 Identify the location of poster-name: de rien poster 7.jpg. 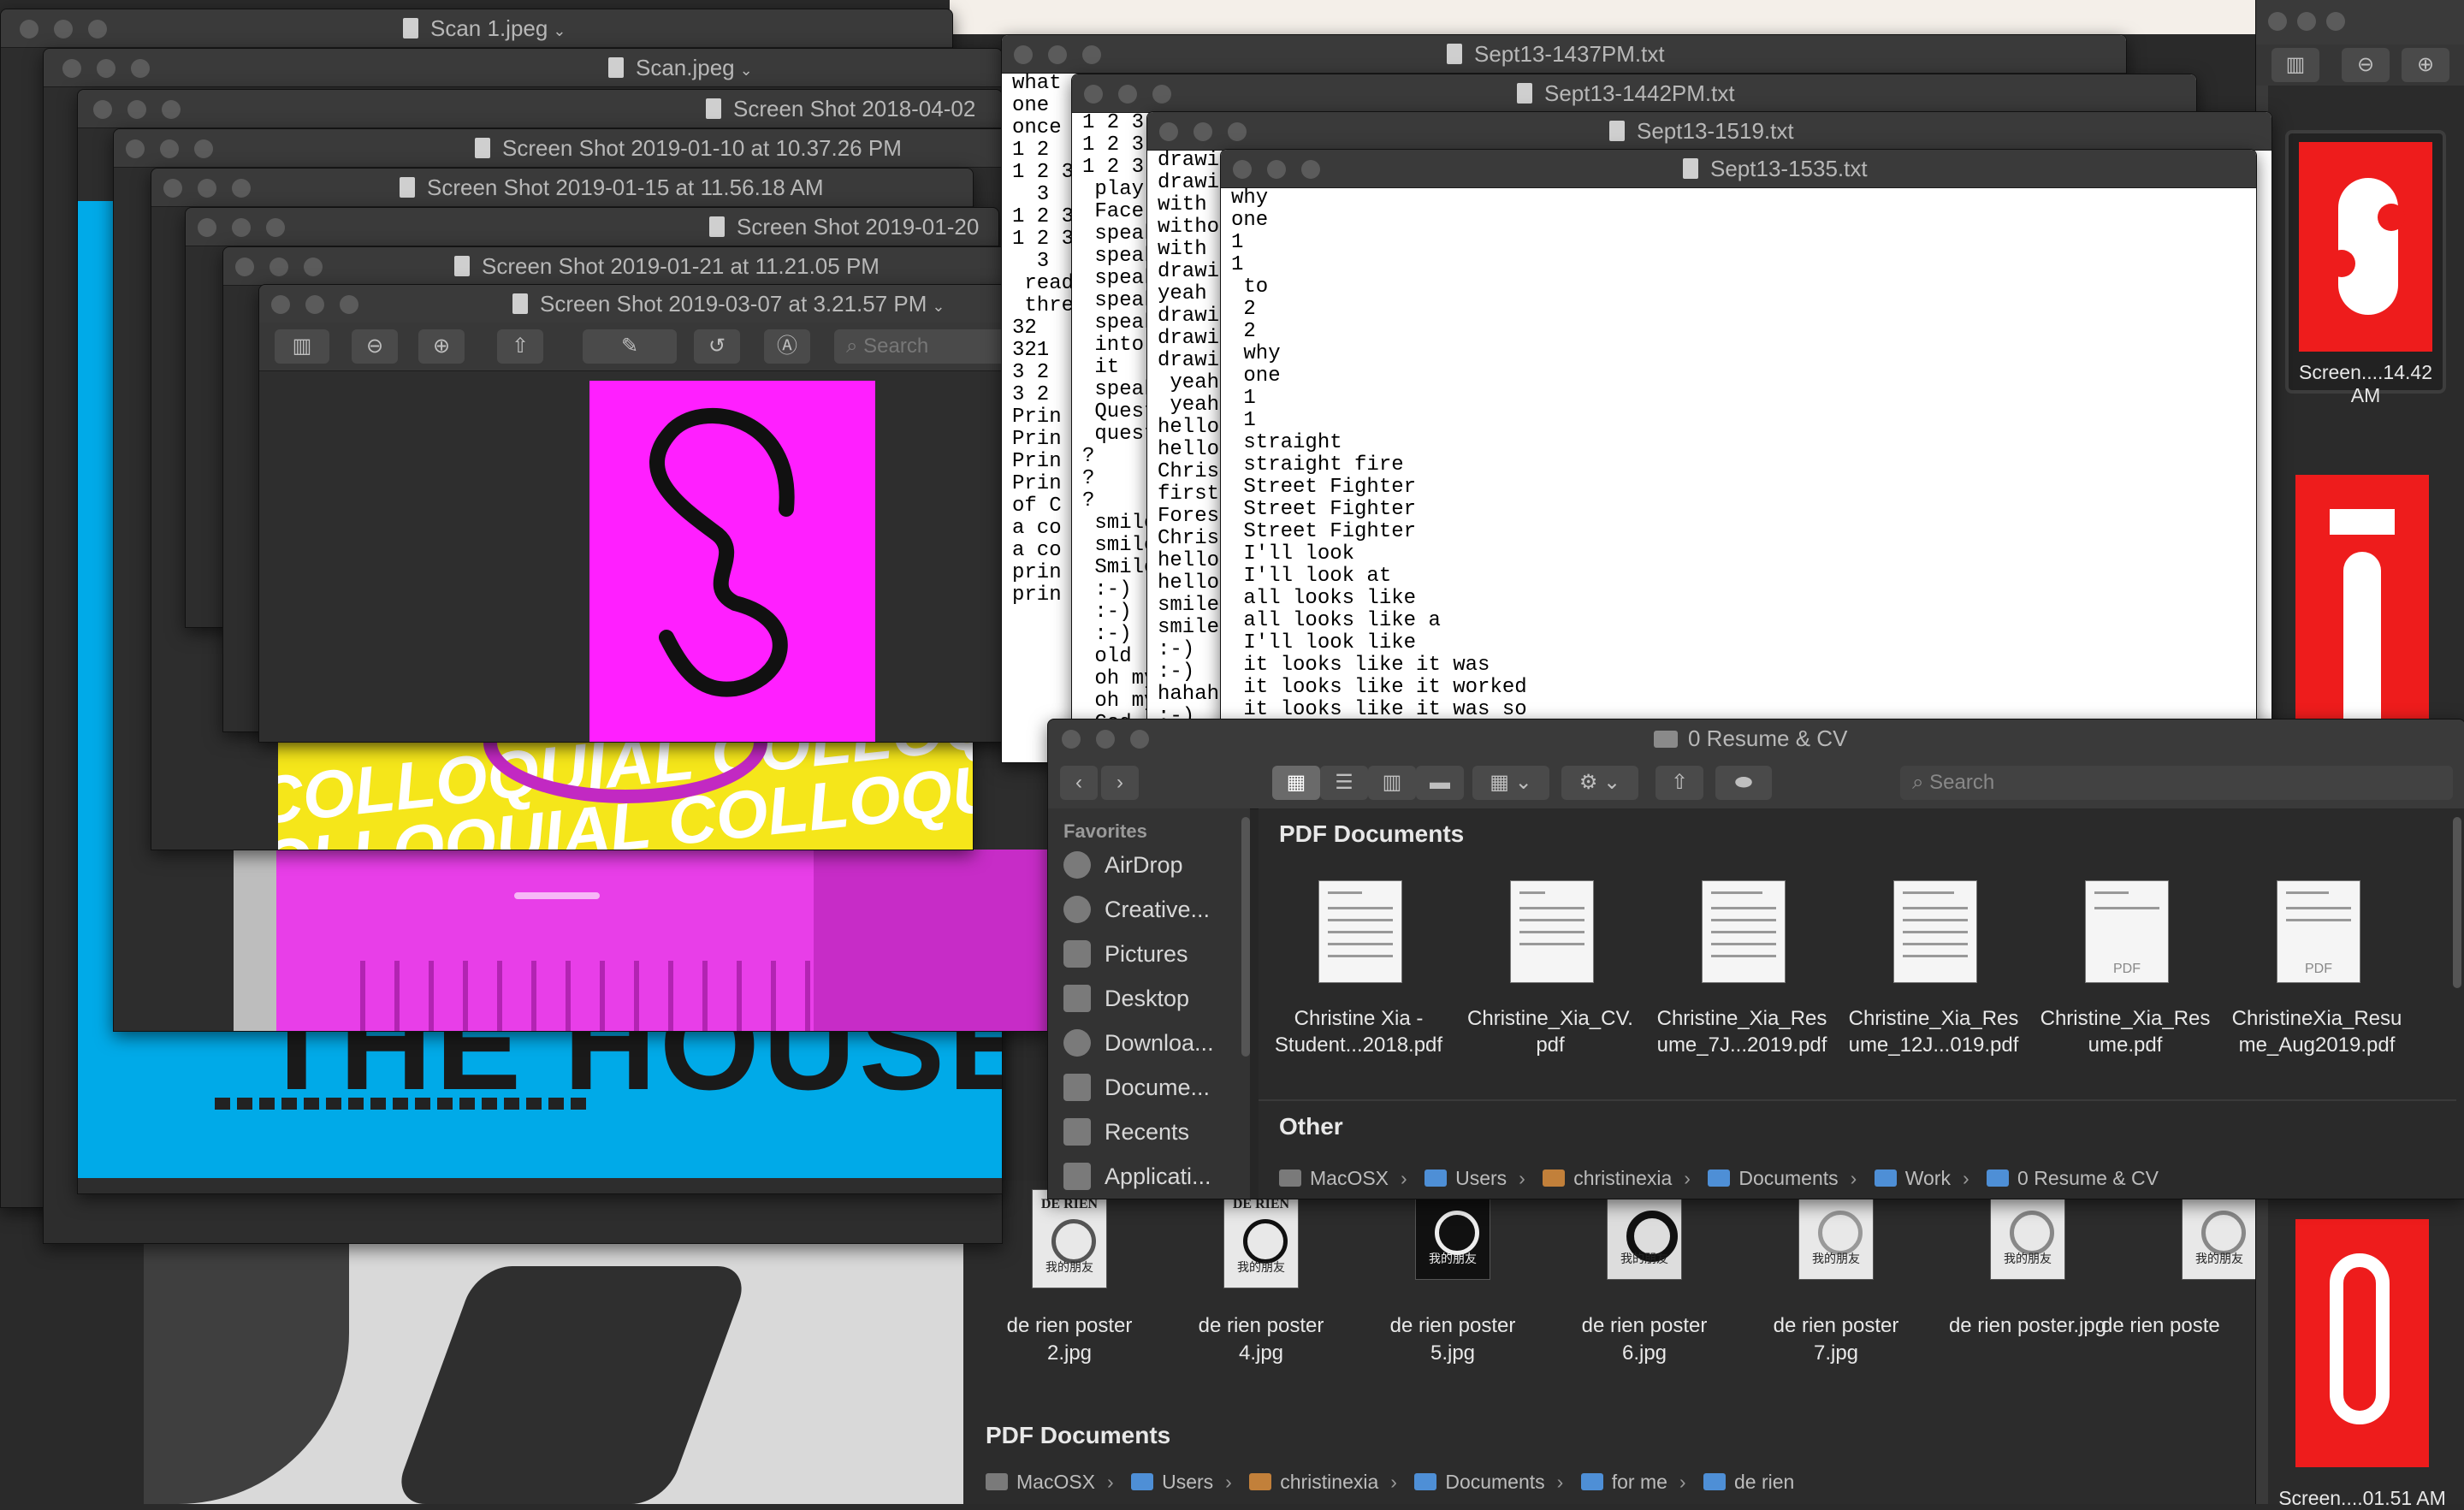
(1836, 1339).